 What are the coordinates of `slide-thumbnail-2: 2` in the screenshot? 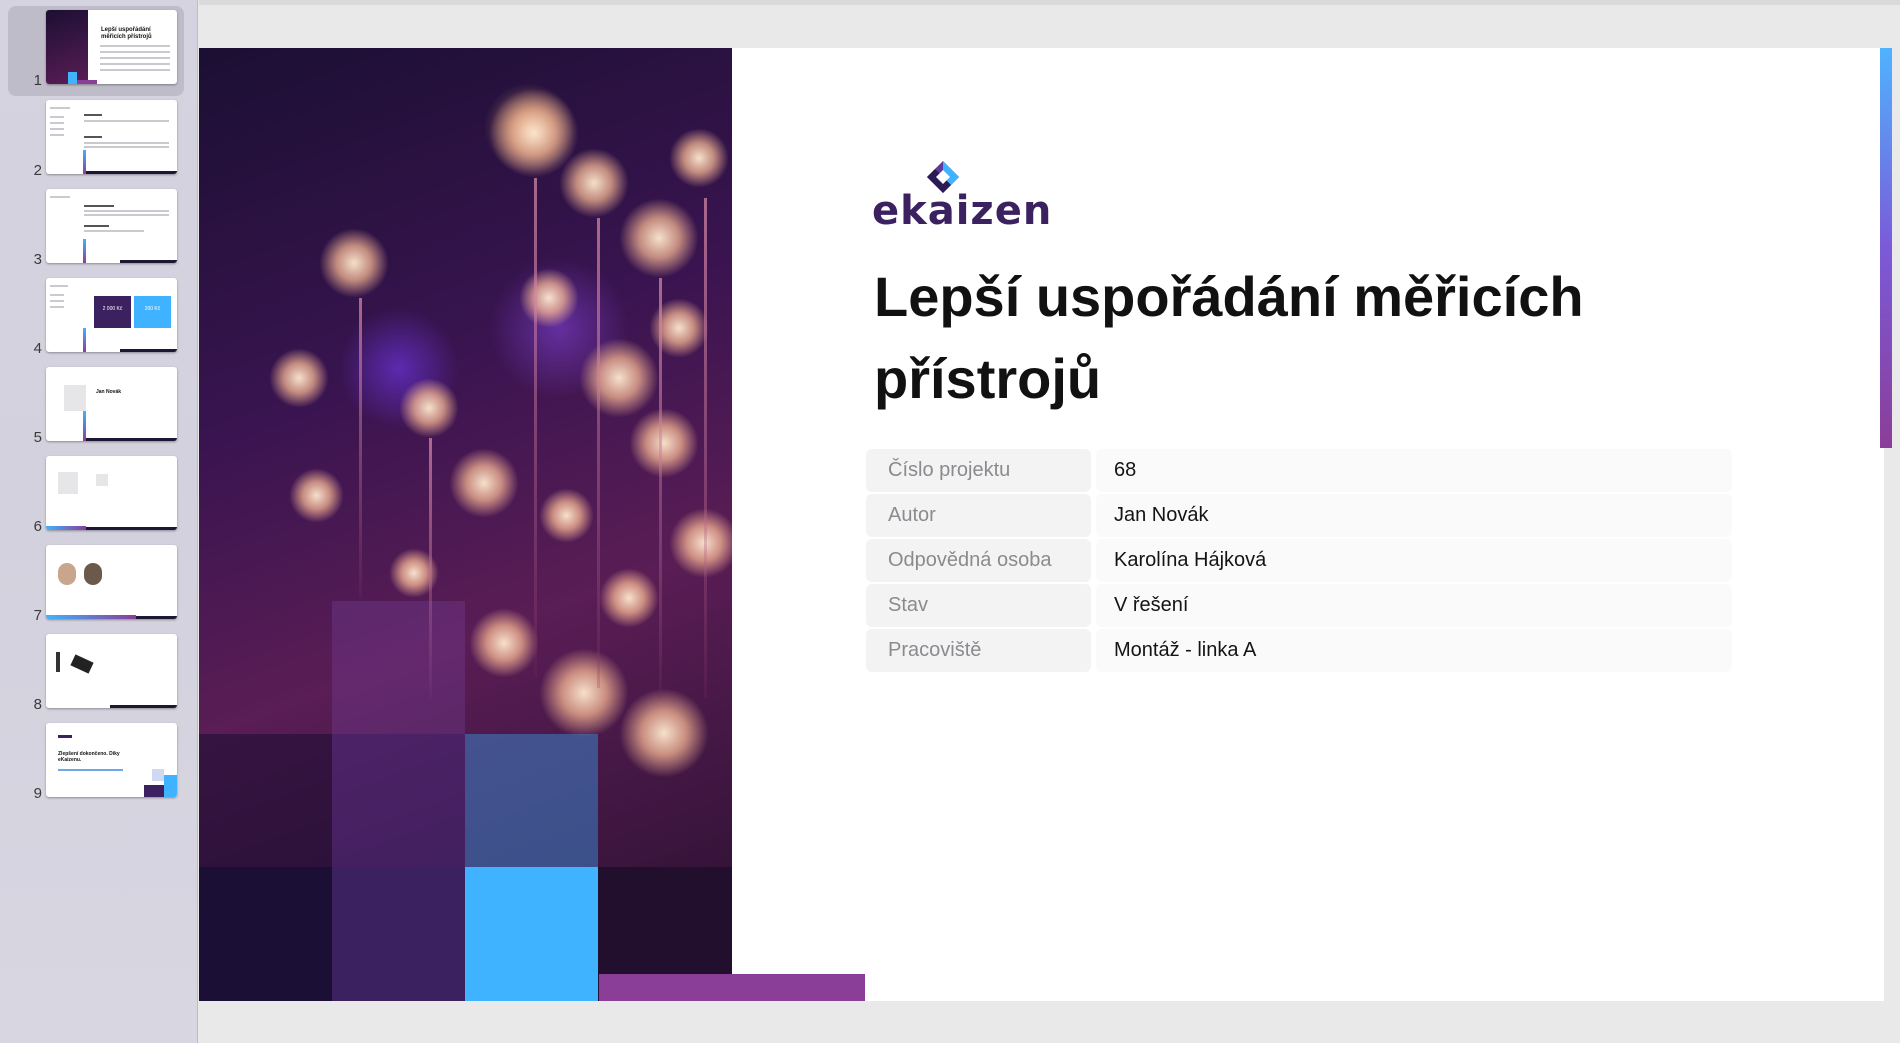 It's located at (99, 143).